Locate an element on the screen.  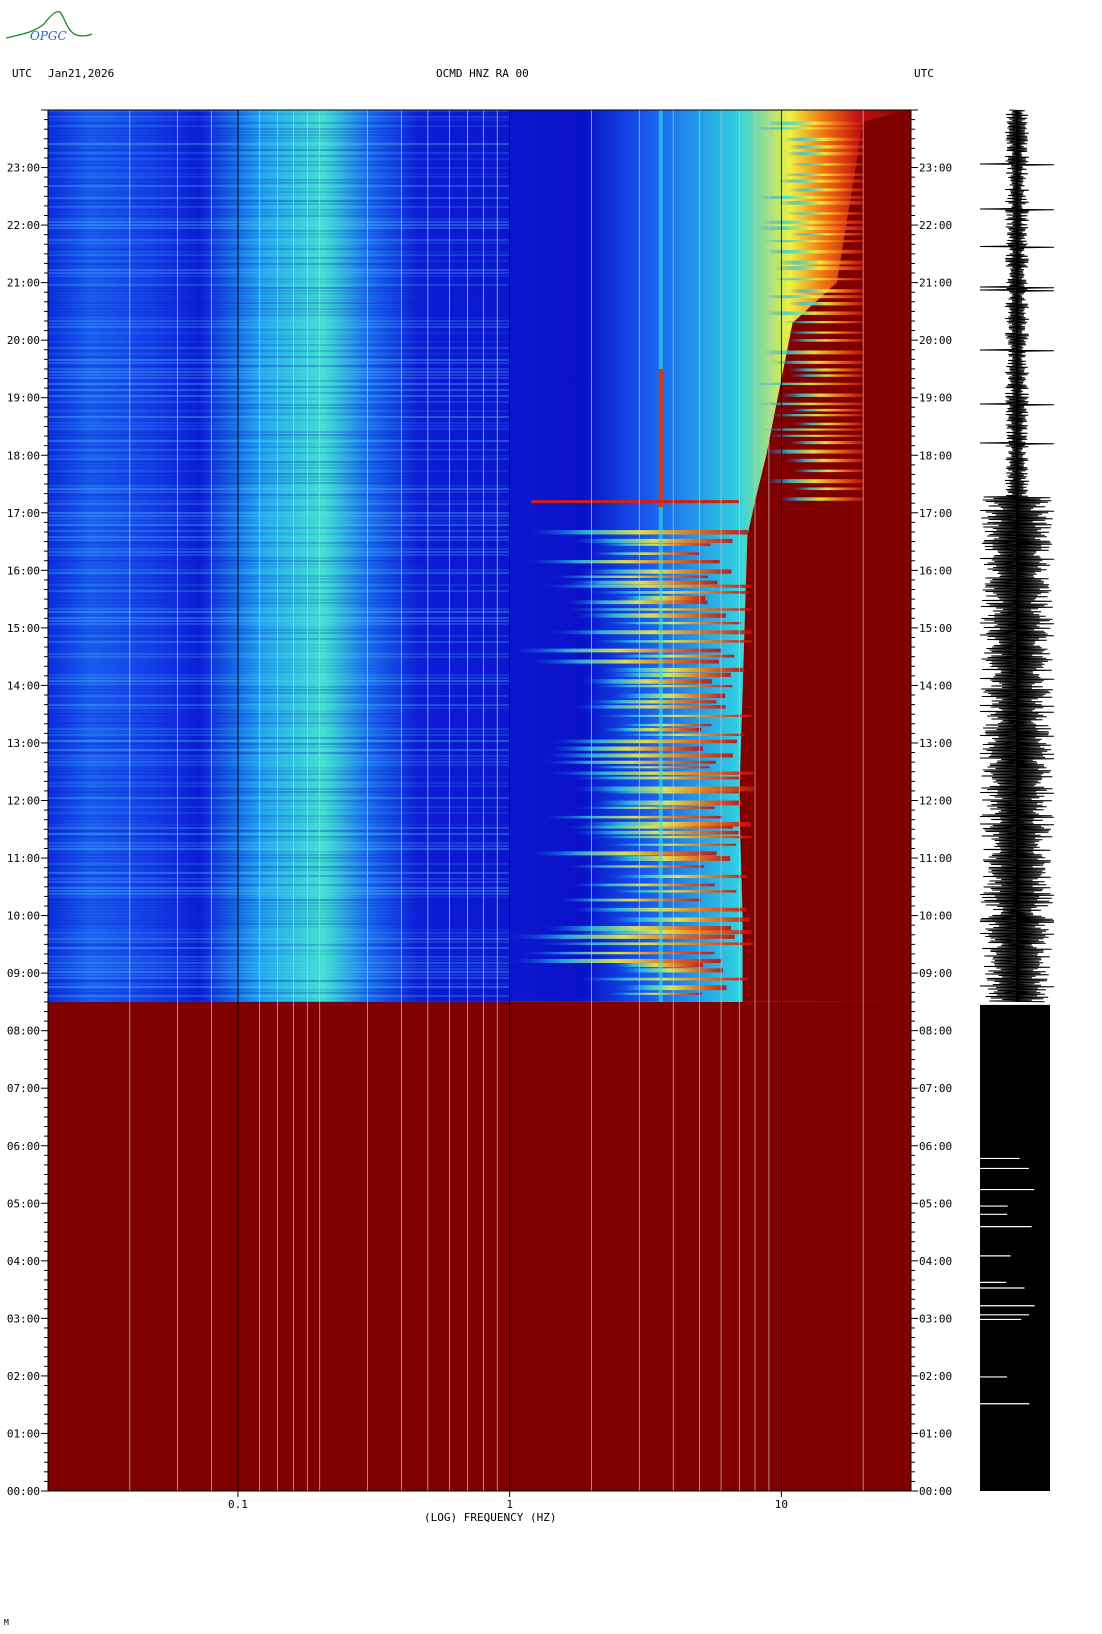
y-tick-label-left: 20:00 is located at coordinates (23, 340).